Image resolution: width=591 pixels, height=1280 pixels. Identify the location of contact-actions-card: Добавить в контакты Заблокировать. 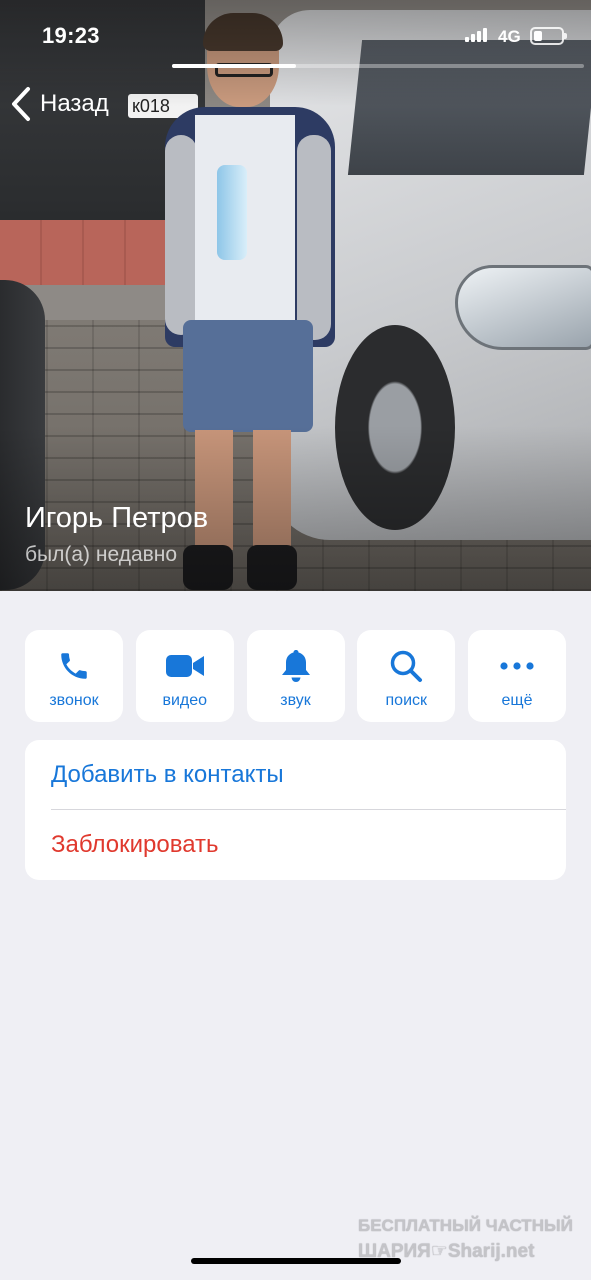
(295, 810).